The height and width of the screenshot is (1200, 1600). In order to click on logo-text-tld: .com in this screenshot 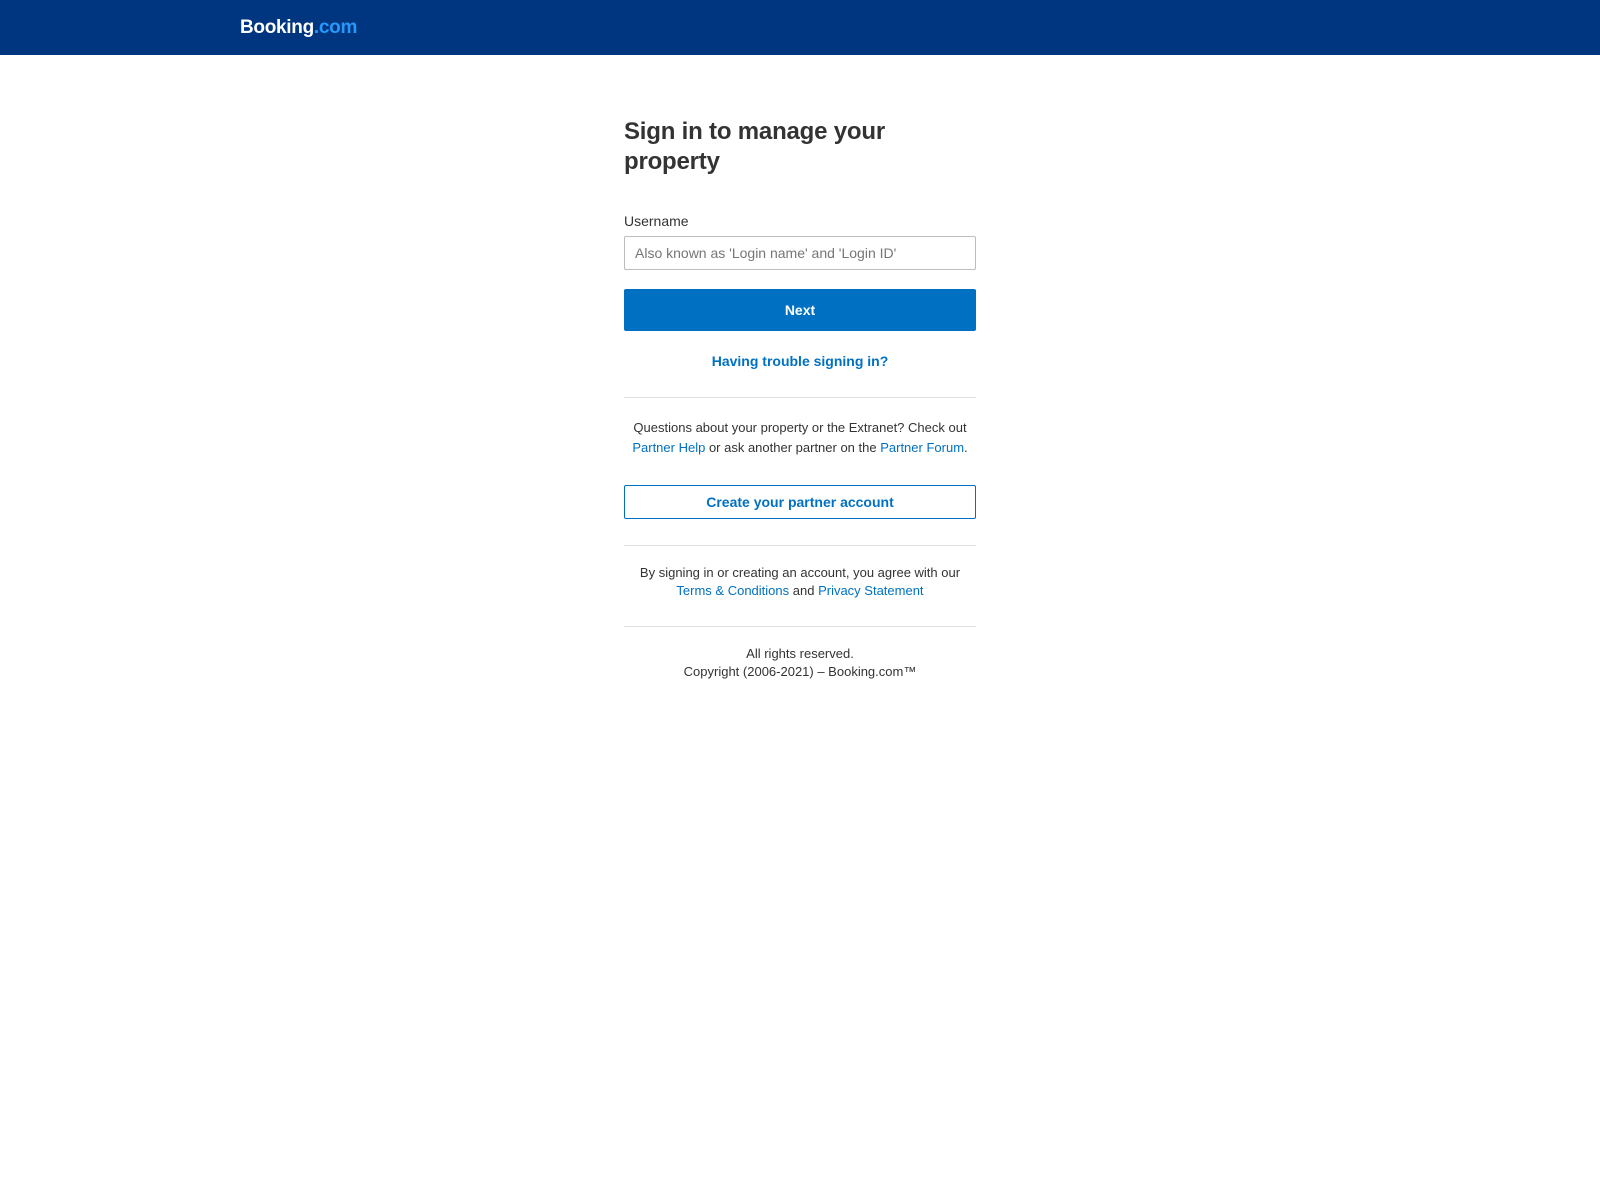, I will do `click(335, 27)`.